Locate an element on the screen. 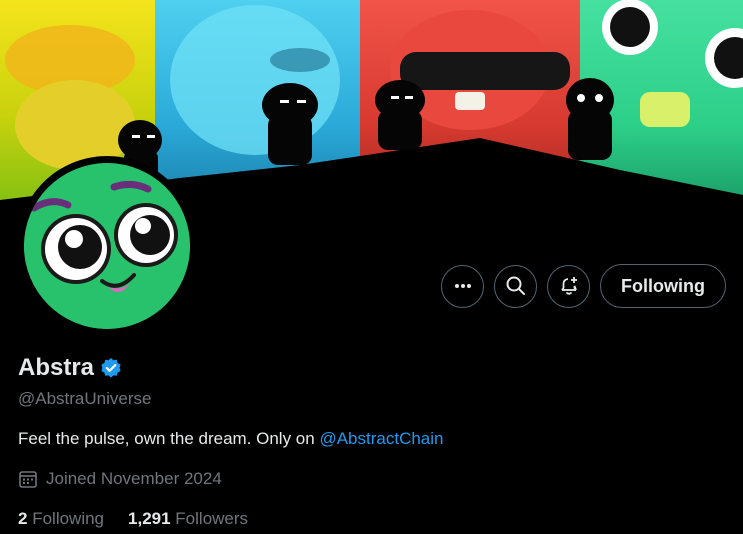  calendar-icon is located at coordinates (28, 479).